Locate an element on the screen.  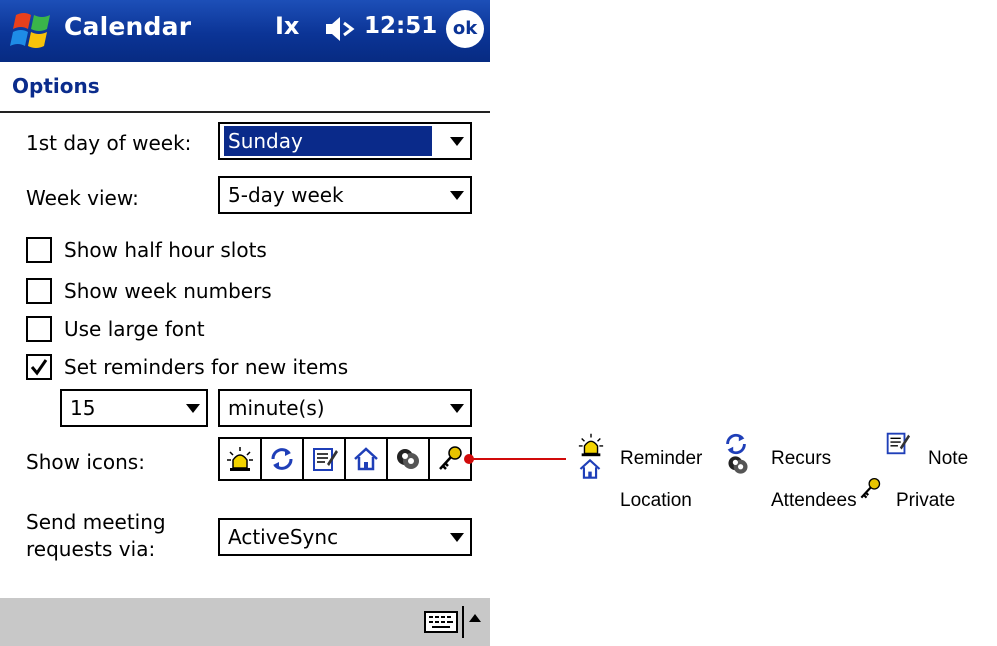
callout-line is located at coordinates (519, 459).